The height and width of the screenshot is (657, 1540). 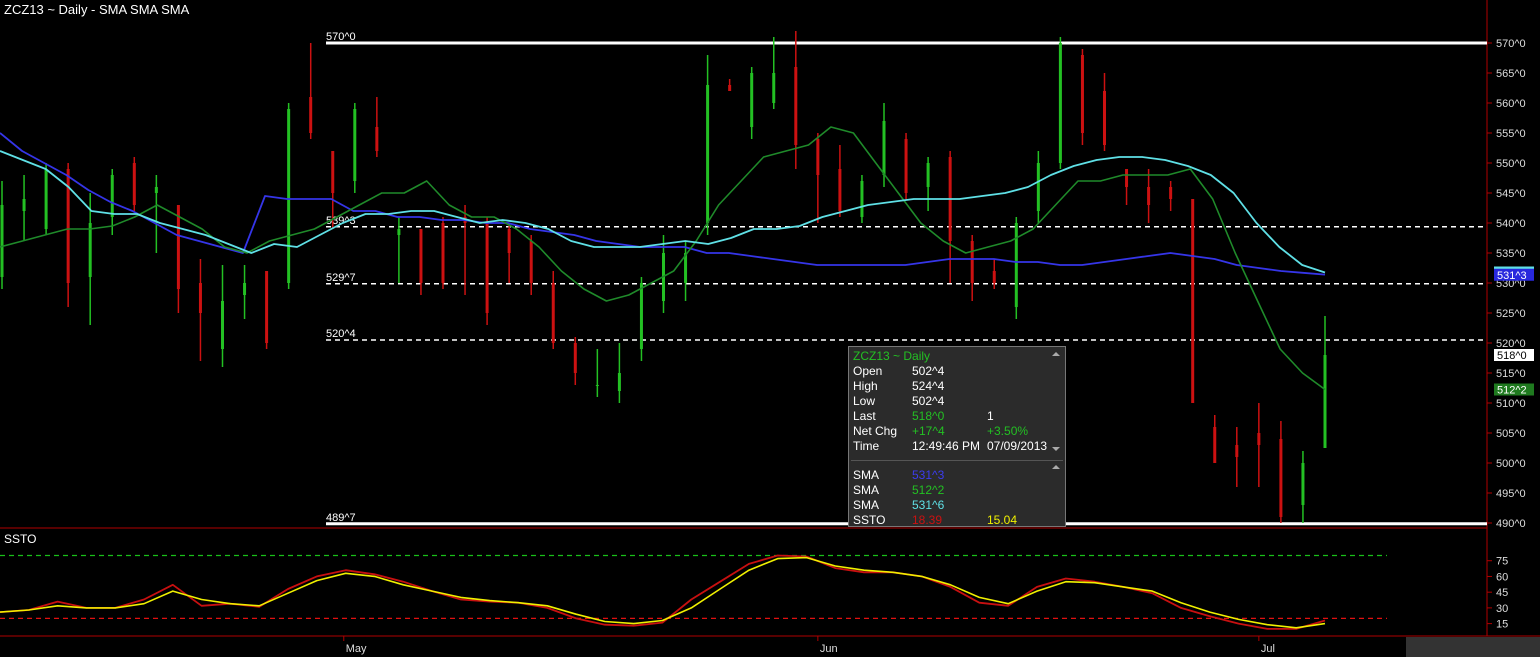 What do you see at coordinates (1008, 431) in the screenshot?
I see `tooltip-v2: +3.50%` at bounding box center [1008, 431].